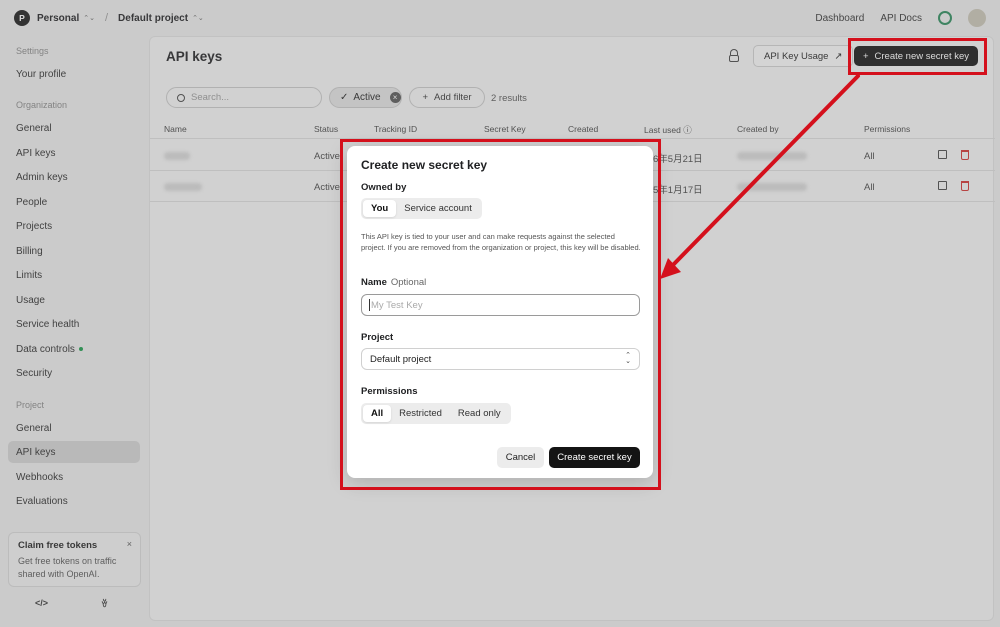 Image resolution: width=1000 pixels, height=627 pixels. I want to click on annotation-arrow, so click(760, 176).